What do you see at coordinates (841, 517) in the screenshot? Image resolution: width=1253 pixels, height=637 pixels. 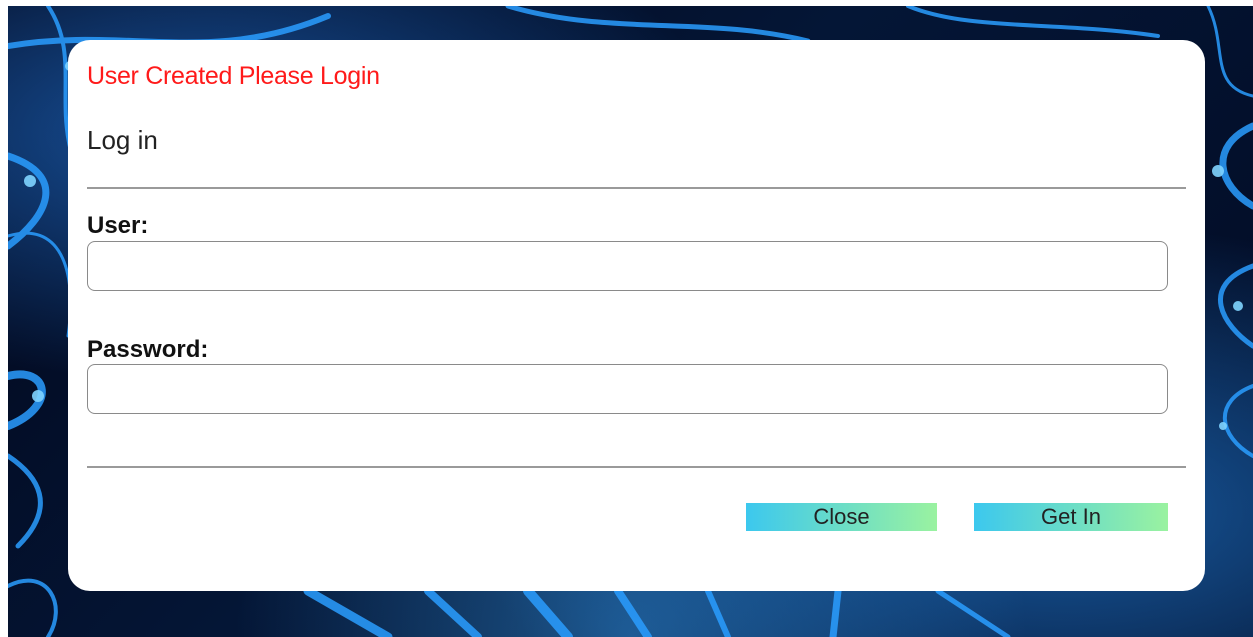 I see `close-button: Close` at bounding box center [841, 517].